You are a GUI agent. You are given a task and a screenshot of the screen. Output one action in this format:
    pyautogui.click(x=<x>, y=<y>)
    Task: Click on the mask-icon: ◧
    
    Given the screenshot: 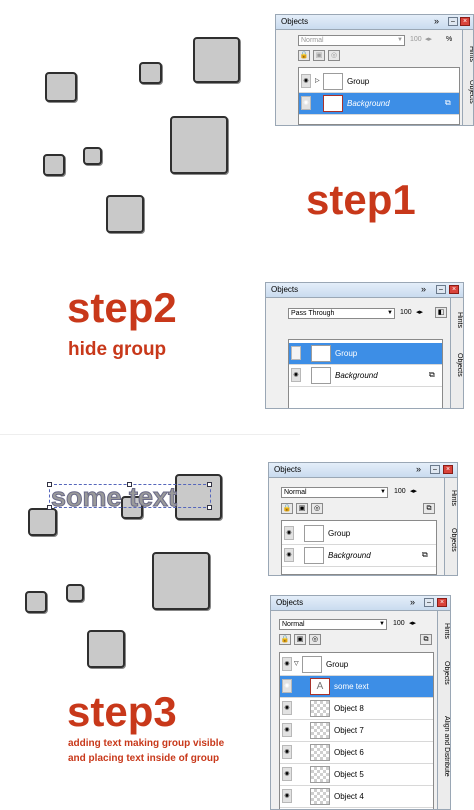 What is the action you would take?
    pyautogui.click(x=441, y=312)
    